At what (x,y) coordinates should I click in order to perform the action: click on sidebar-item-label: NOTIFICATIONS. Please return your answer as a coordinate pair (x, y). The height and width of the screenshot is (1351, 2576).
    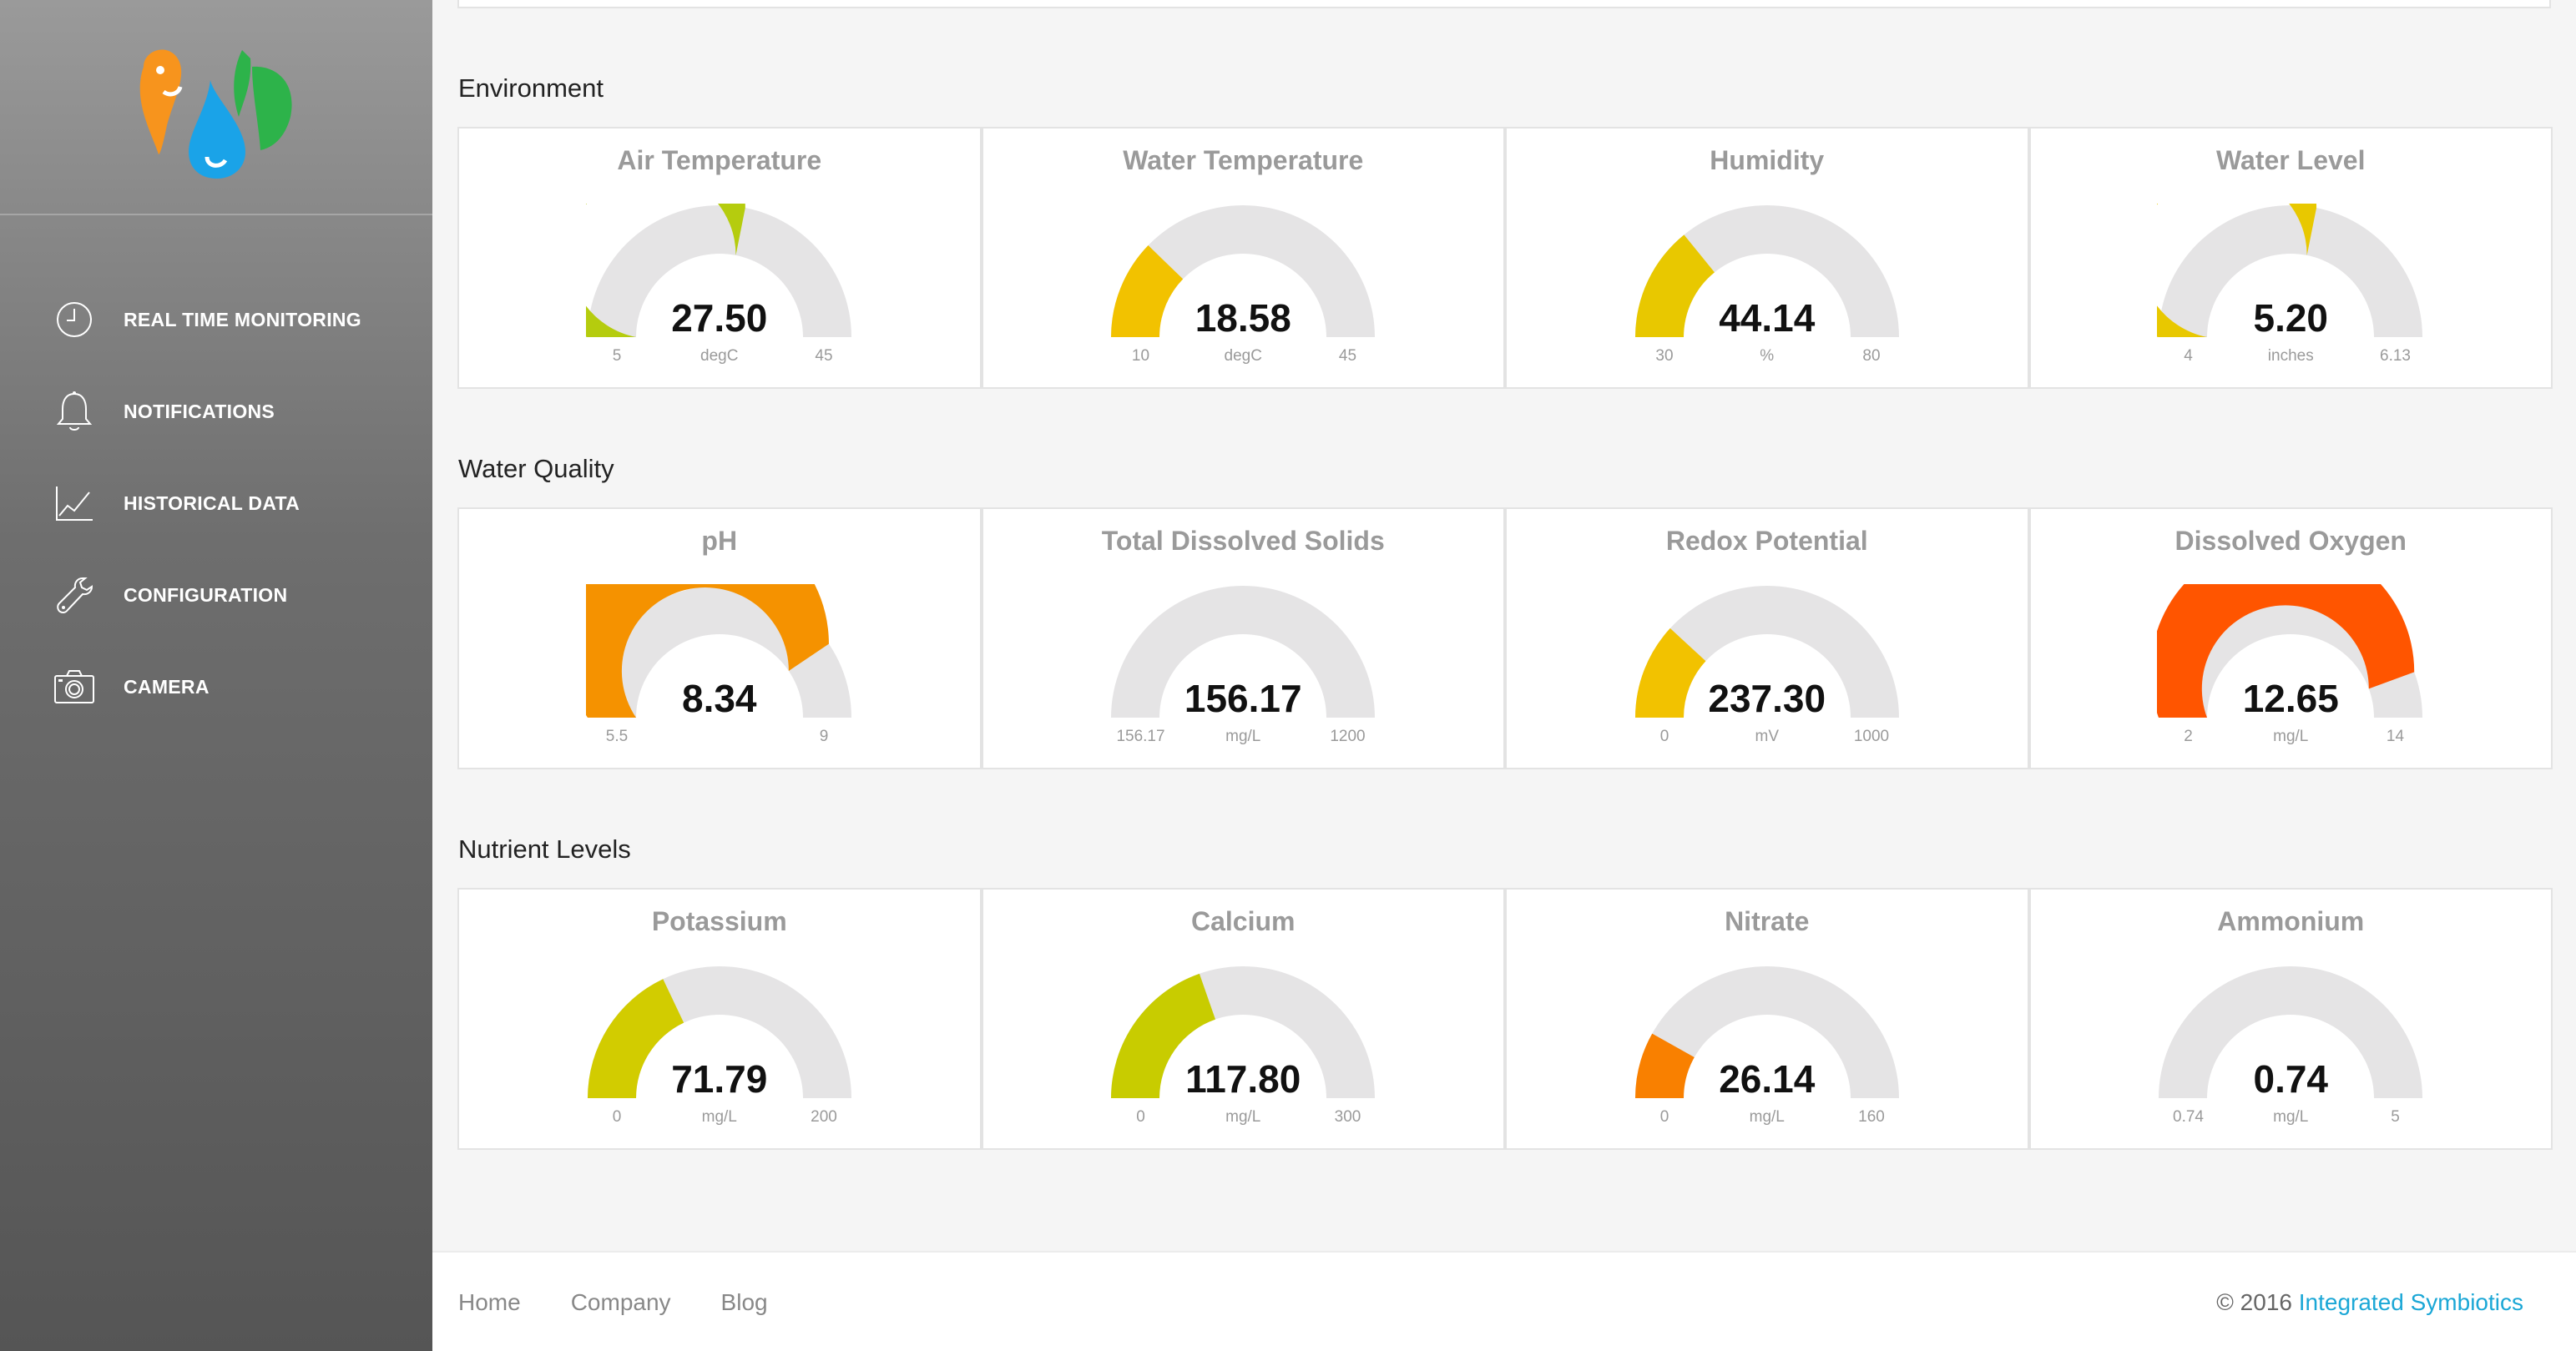
    Looking at the image, I should click on (199, 411).